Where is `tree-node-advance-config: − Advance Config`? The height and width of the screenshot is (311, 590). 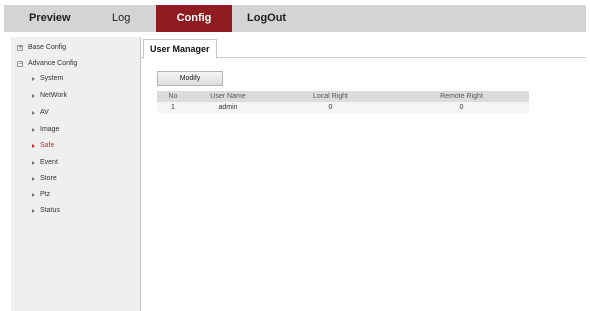 tree-node-advance-config: − Advance Config is located at coordinates (47, 63).